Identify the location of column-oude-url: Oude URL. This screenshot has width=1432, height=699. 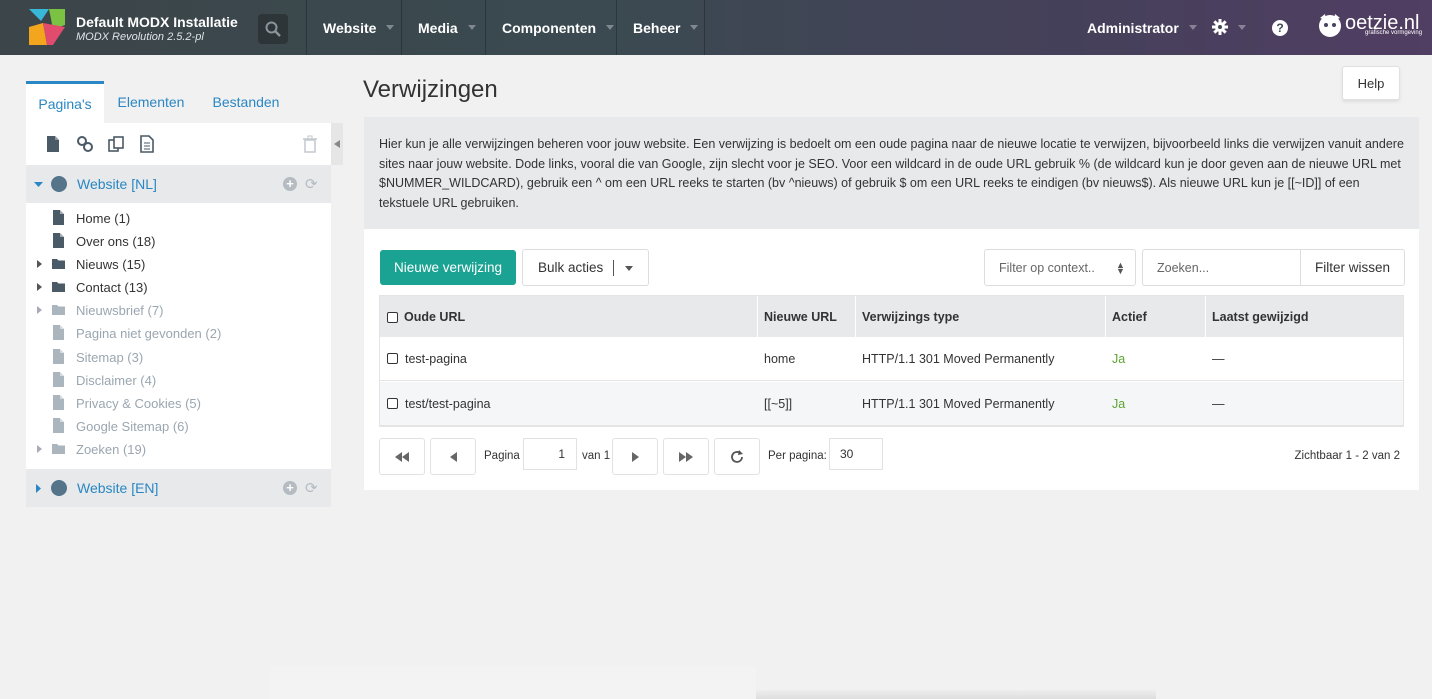
(569, 316).